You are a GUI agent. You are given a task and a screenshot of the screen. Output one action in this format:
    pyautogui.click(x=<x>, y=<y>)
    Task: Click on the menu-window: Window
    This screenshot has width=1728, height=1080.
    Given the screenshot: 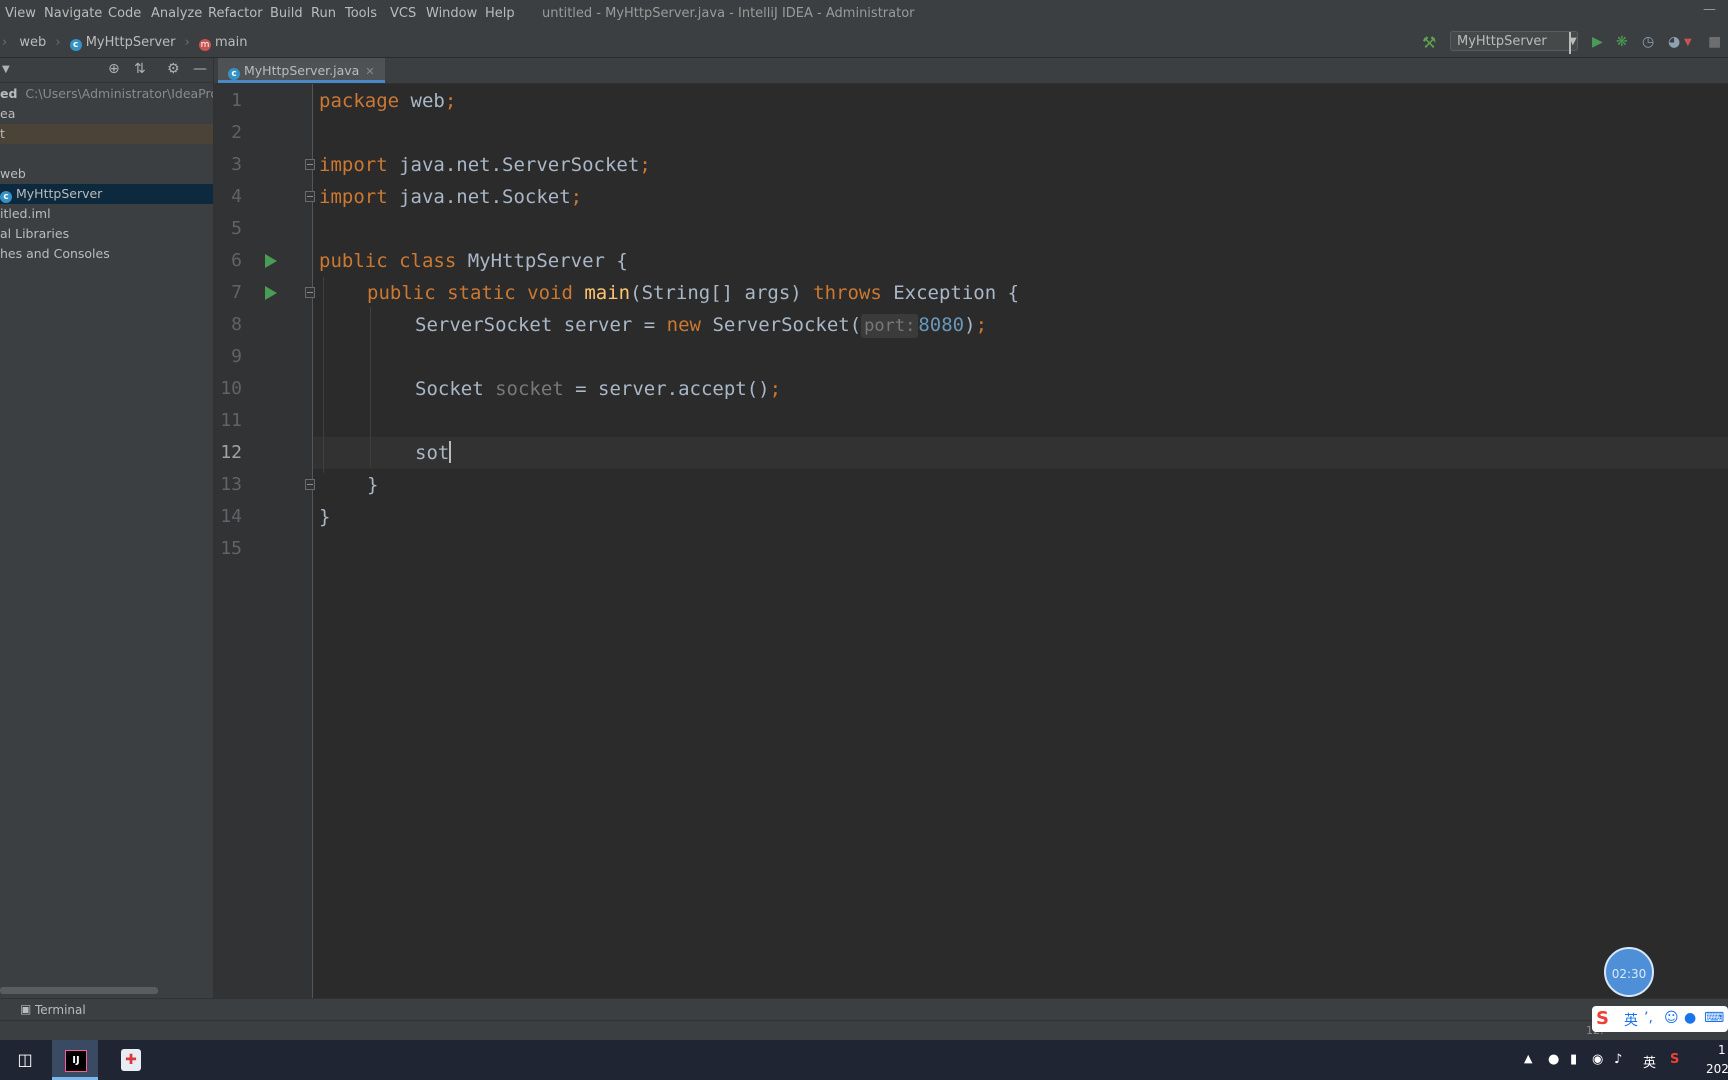 What is the action you would take?
    pyautogui.click(x=451, y=13)
    